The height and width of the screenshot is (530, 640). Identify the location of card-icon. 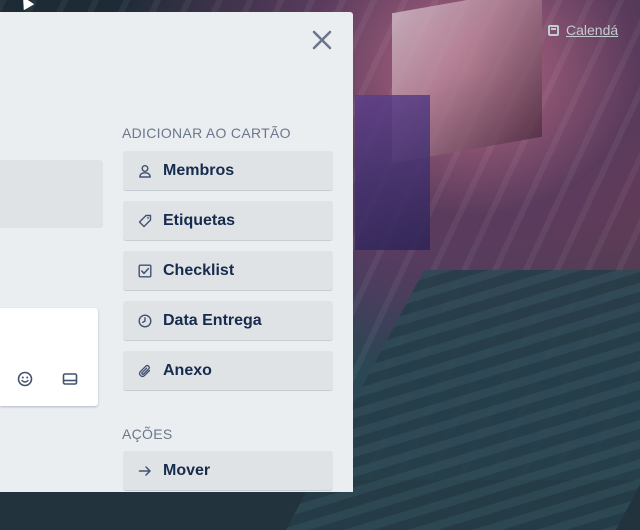
(70, 379).